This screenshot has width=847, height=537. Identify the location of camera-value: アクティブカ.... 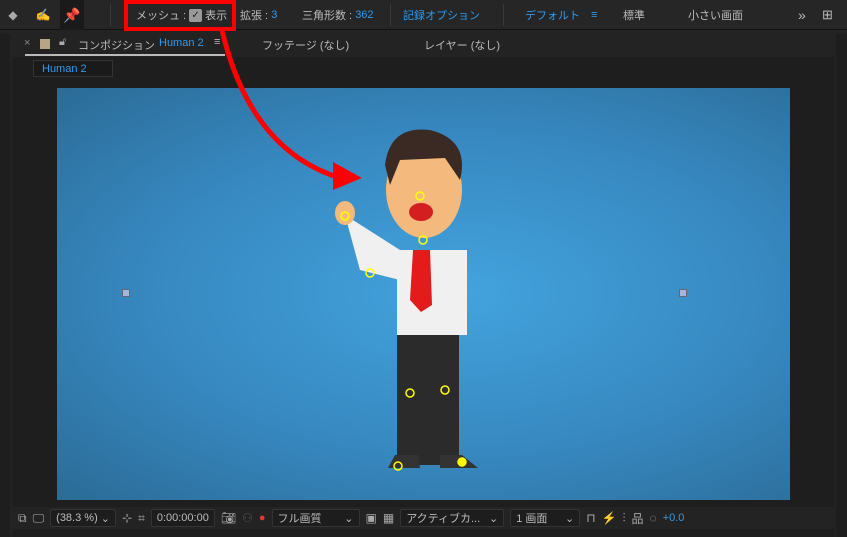
(443, 519).